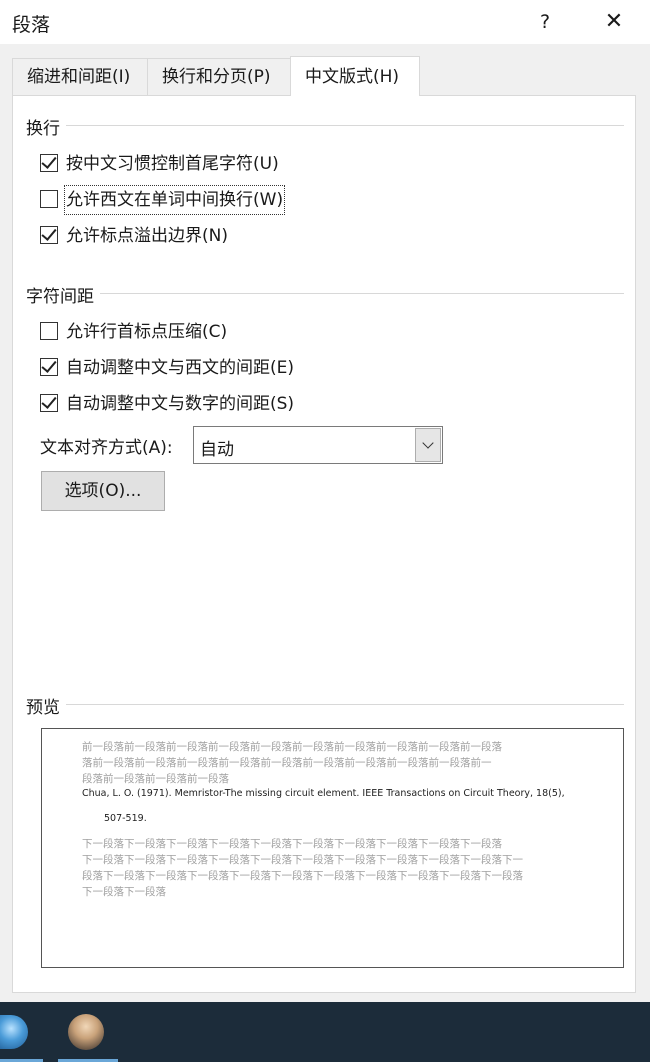  I want to click on option-label: 允许行首标点压缩(C), so click(147, 332).